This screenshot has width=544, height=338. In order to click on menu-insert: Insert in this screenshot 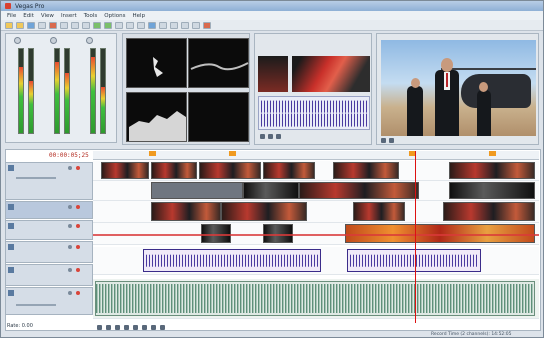, I will do `click(69, 16)`.